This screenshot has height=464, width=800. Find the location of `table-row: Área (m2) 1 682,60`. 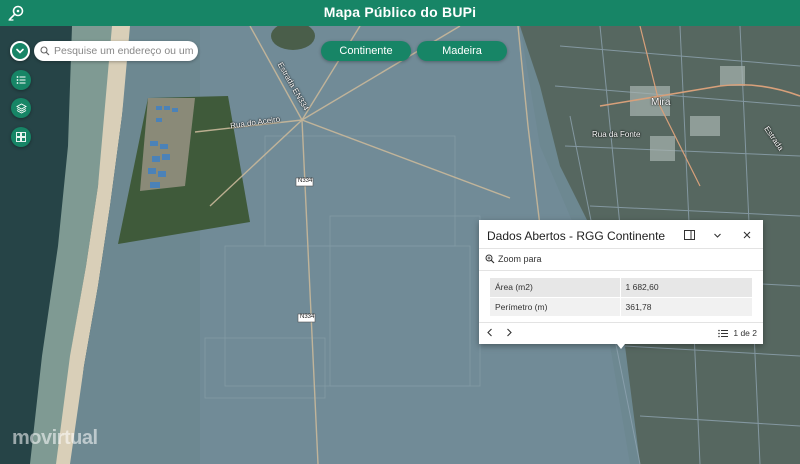

table-row: Área (m2) 1 682,60 is located at coordinates (621, 288).